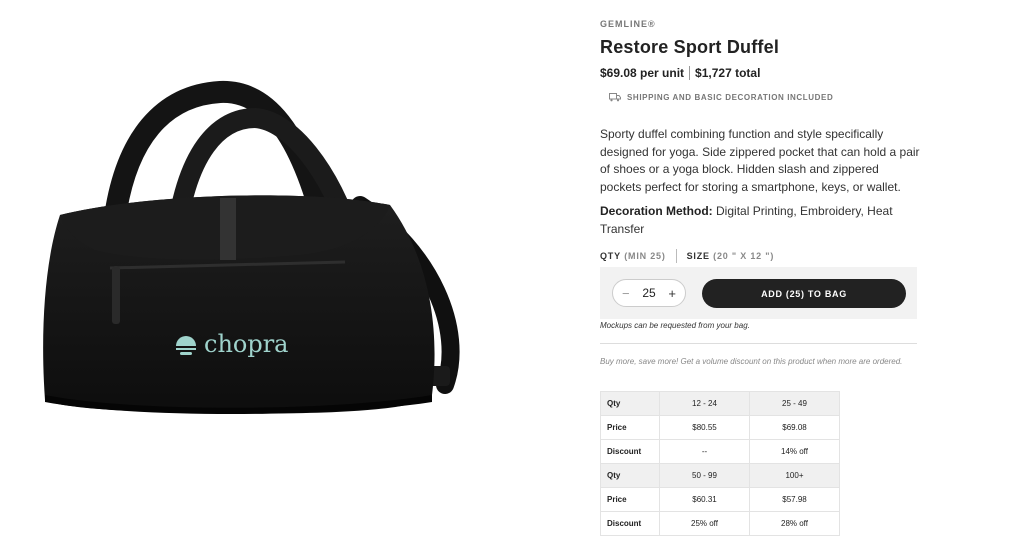  I want to click on mockup-note: Mockups can be requested from your bag., so click(675, 325).